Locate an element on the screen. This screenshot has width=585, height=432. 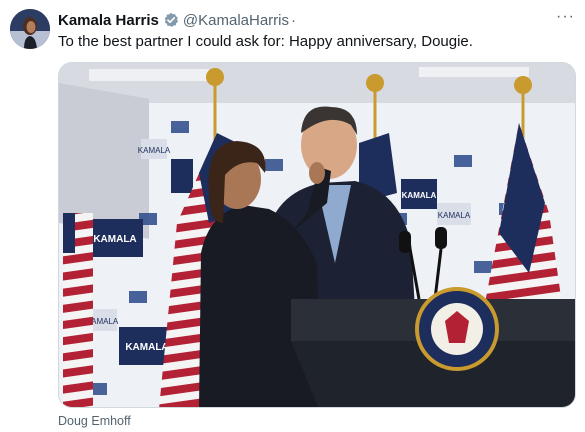
author-name: Kamala Harris is located at coordinates (108, 20).